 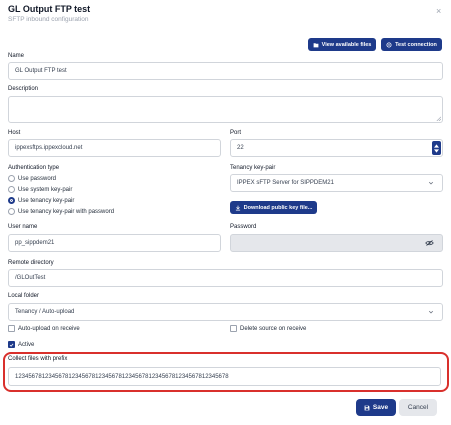 I want to click on test-connection-label: Test connection, so click(x=416, y=44).